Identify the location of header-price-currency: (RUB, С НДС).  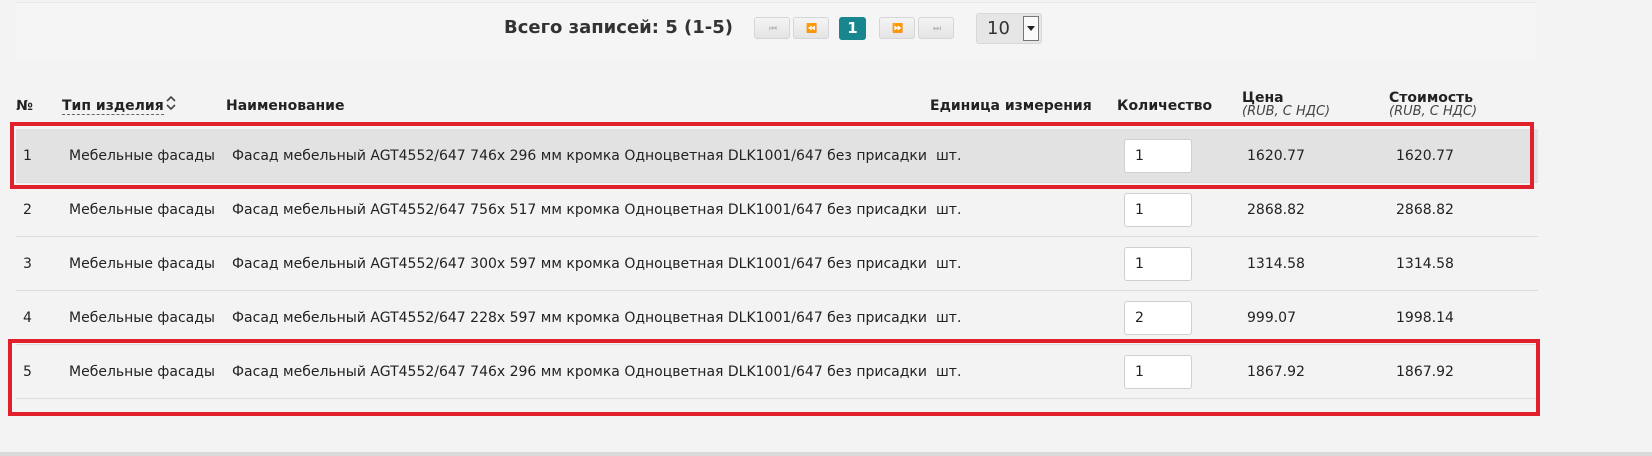
(1286, 111).